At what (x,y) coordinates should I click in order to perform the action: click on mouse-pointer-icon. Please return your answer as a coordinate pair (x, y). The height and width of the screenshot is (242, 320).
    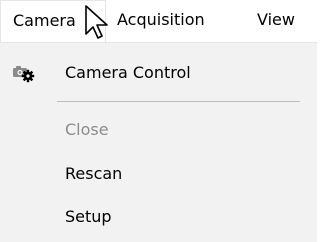
    Looking at the image, I should click on (96, 22).